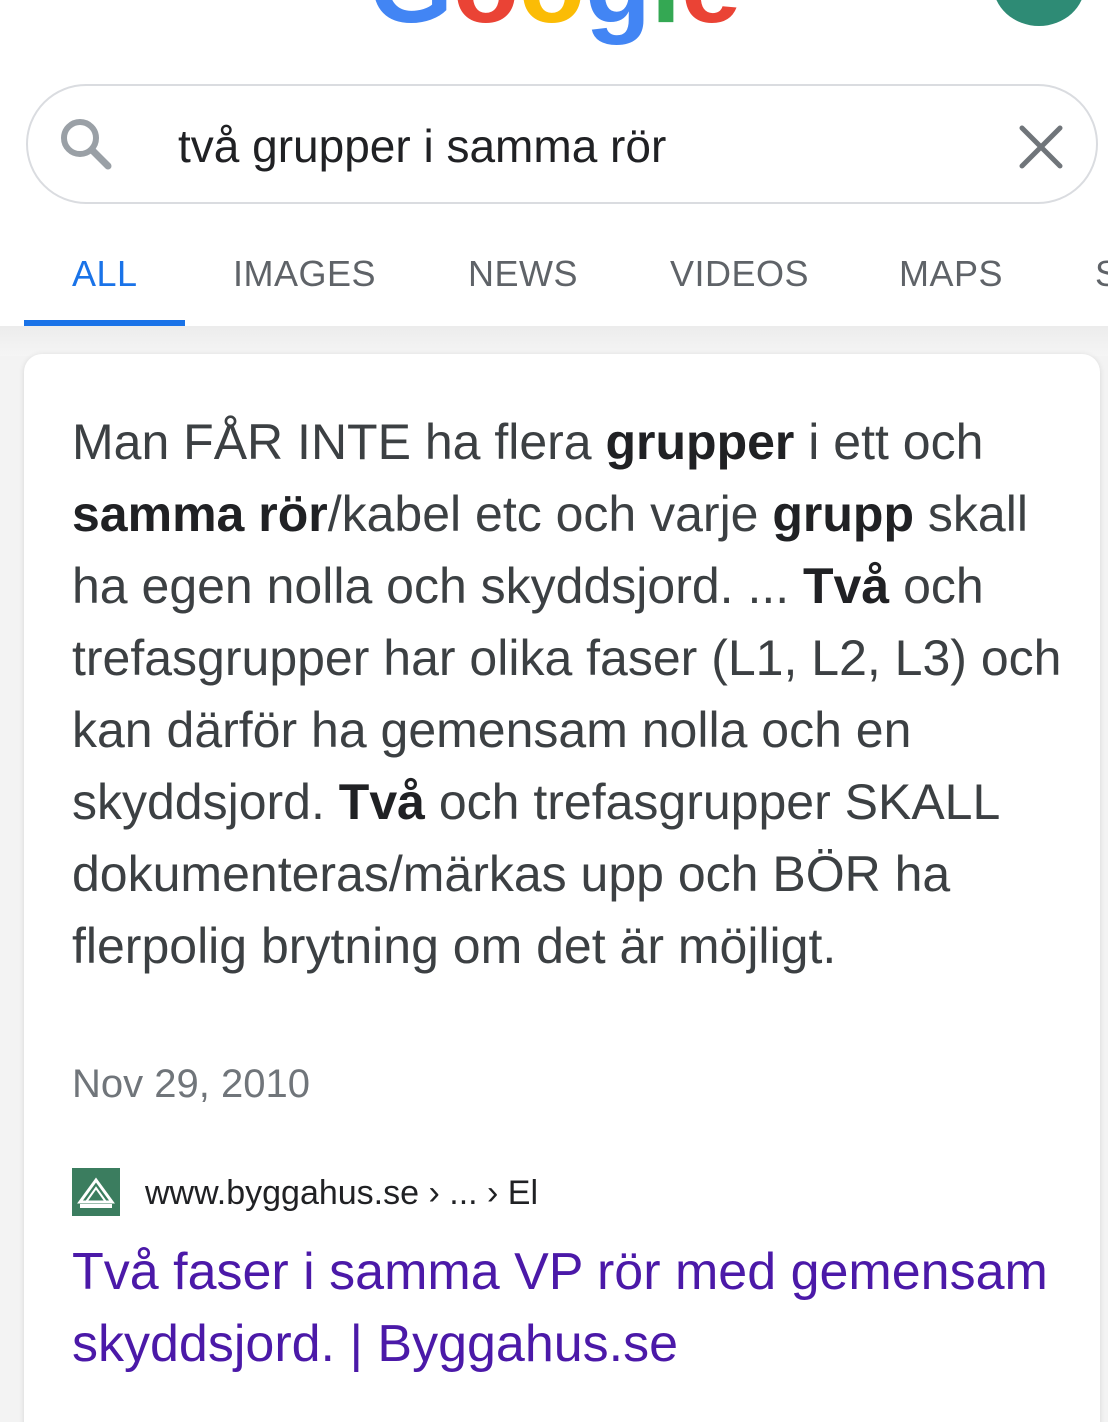 The width and height of the screenshot is (1108, 1422). I want to click on search-tabs: ALL IMAGES NEWS VIDEOS MAPS S, so click(554, 276).